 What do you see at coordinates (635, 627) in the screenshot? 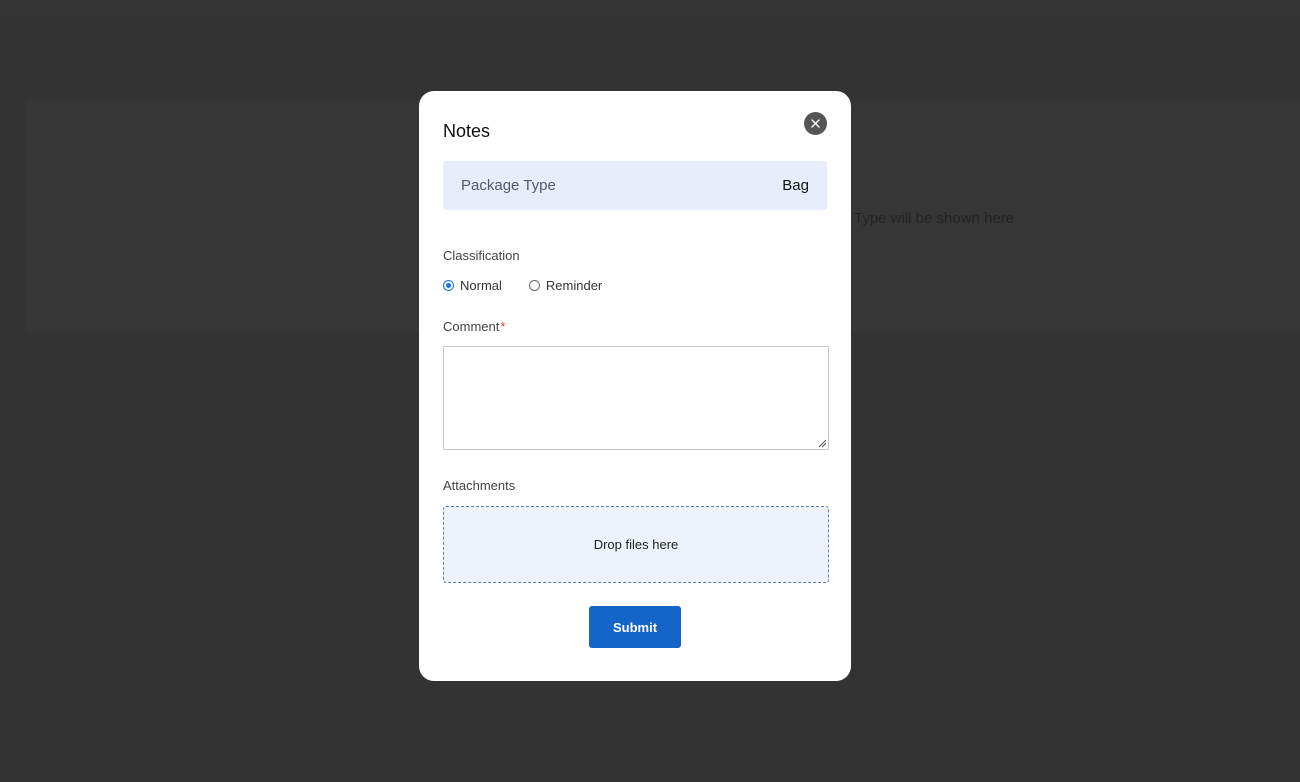
I see `submit-button: Submit` at bounding box center [635, 627].